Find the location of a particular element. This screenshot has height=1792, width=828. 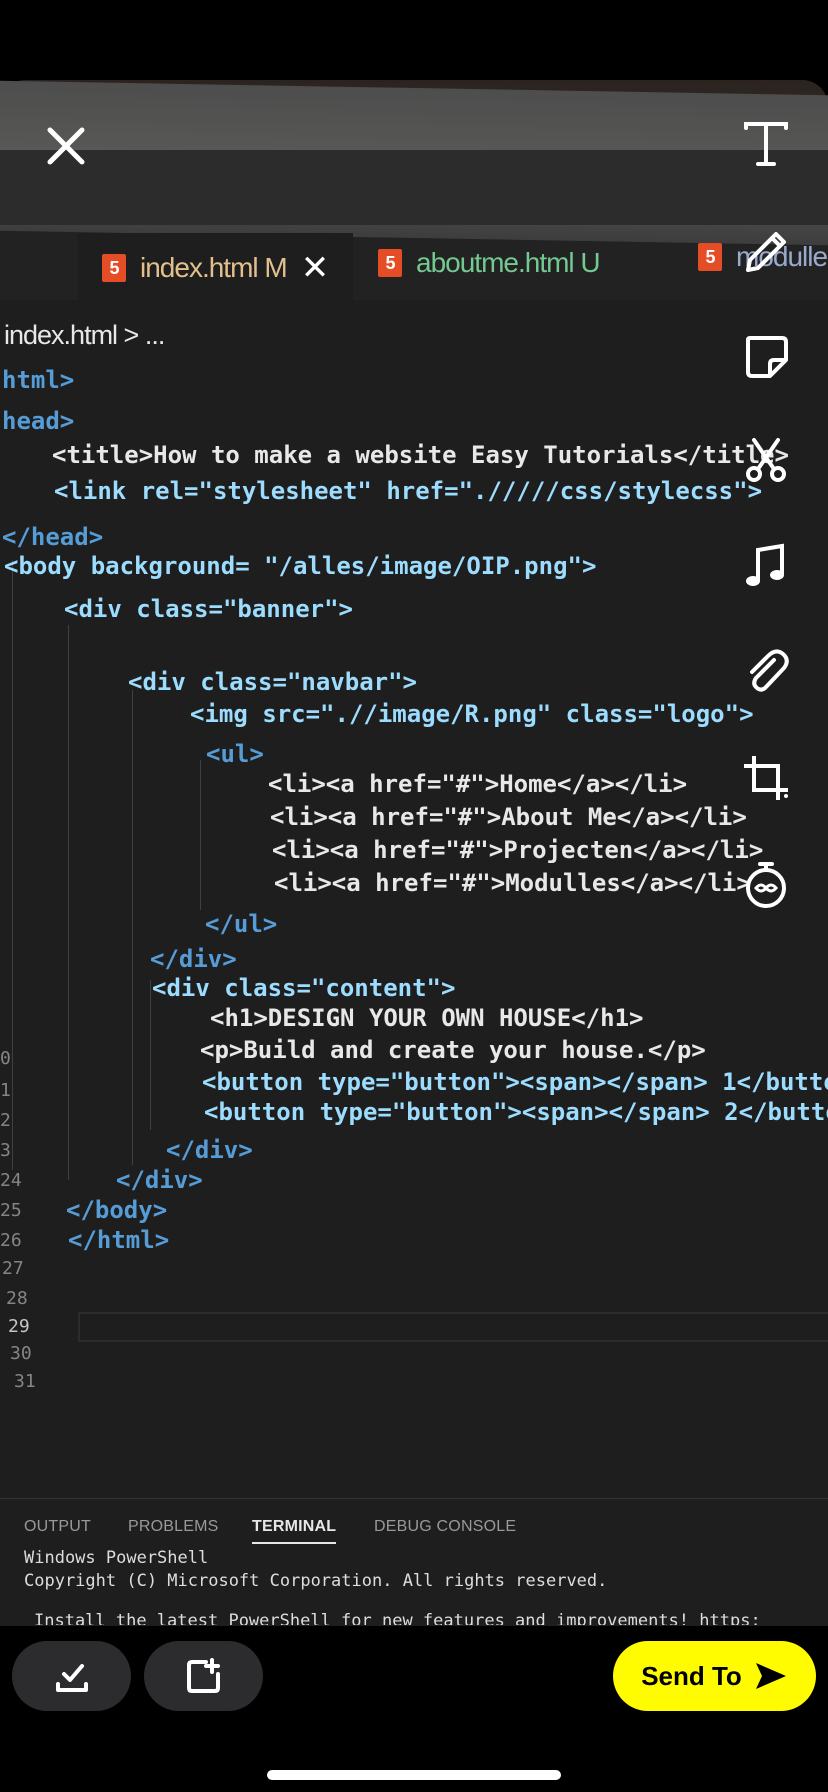

code-line: <li><a href="#">Projecten</a></li> is located at coordinates (517, 850).